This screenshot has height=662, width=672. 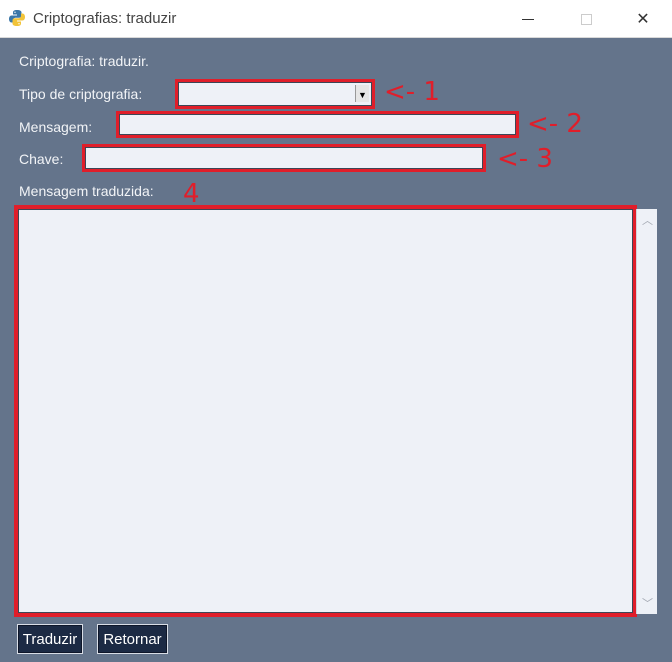 What do you see at coordinates (132, 639) in the screenshot?
I see `back-button: Retornar` at bounding box center [132, 639].